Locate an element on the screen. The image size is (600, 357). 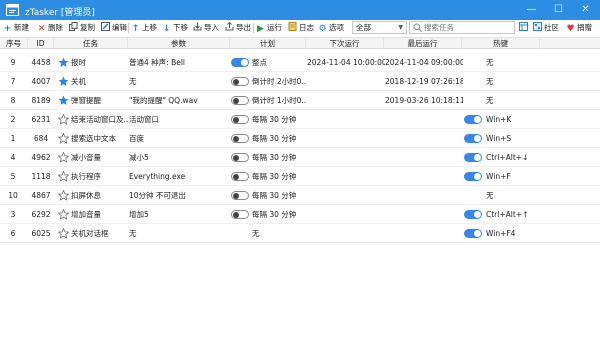
table-row: 1 684 搜索选中文本 百度 每隔 30 分钟 Win+S is located at coordinates (300, 138).